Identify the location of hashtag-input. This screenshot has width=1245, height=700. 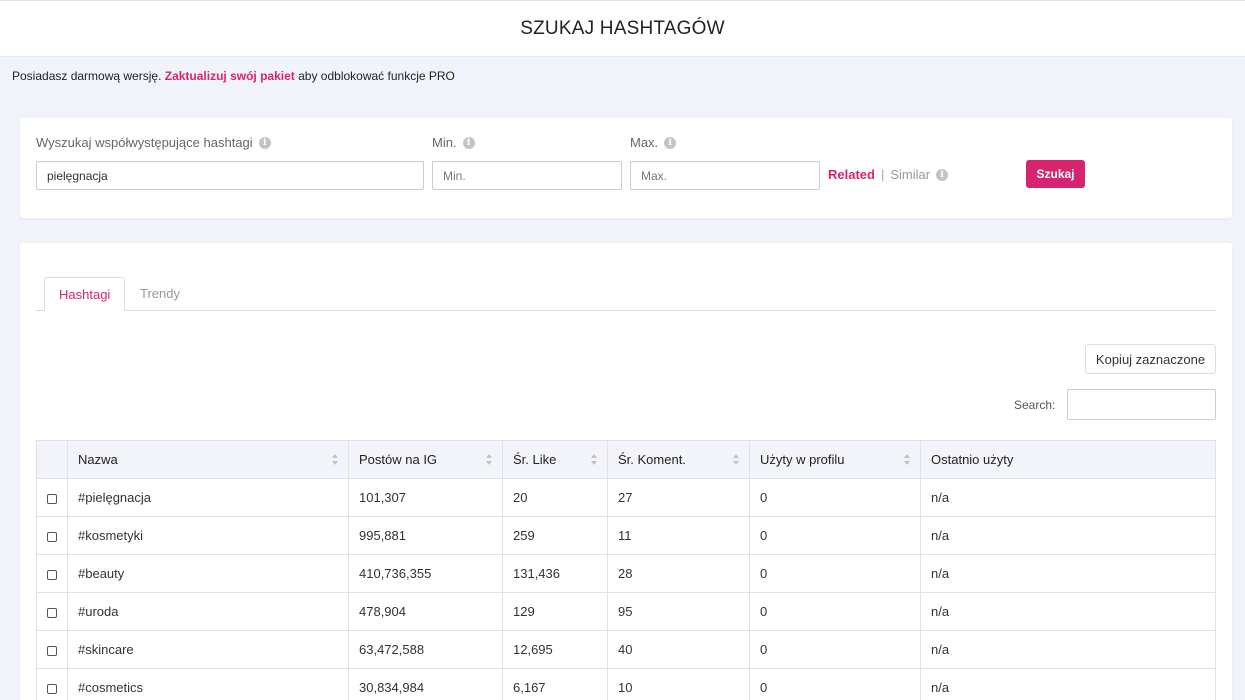
(230, 175).